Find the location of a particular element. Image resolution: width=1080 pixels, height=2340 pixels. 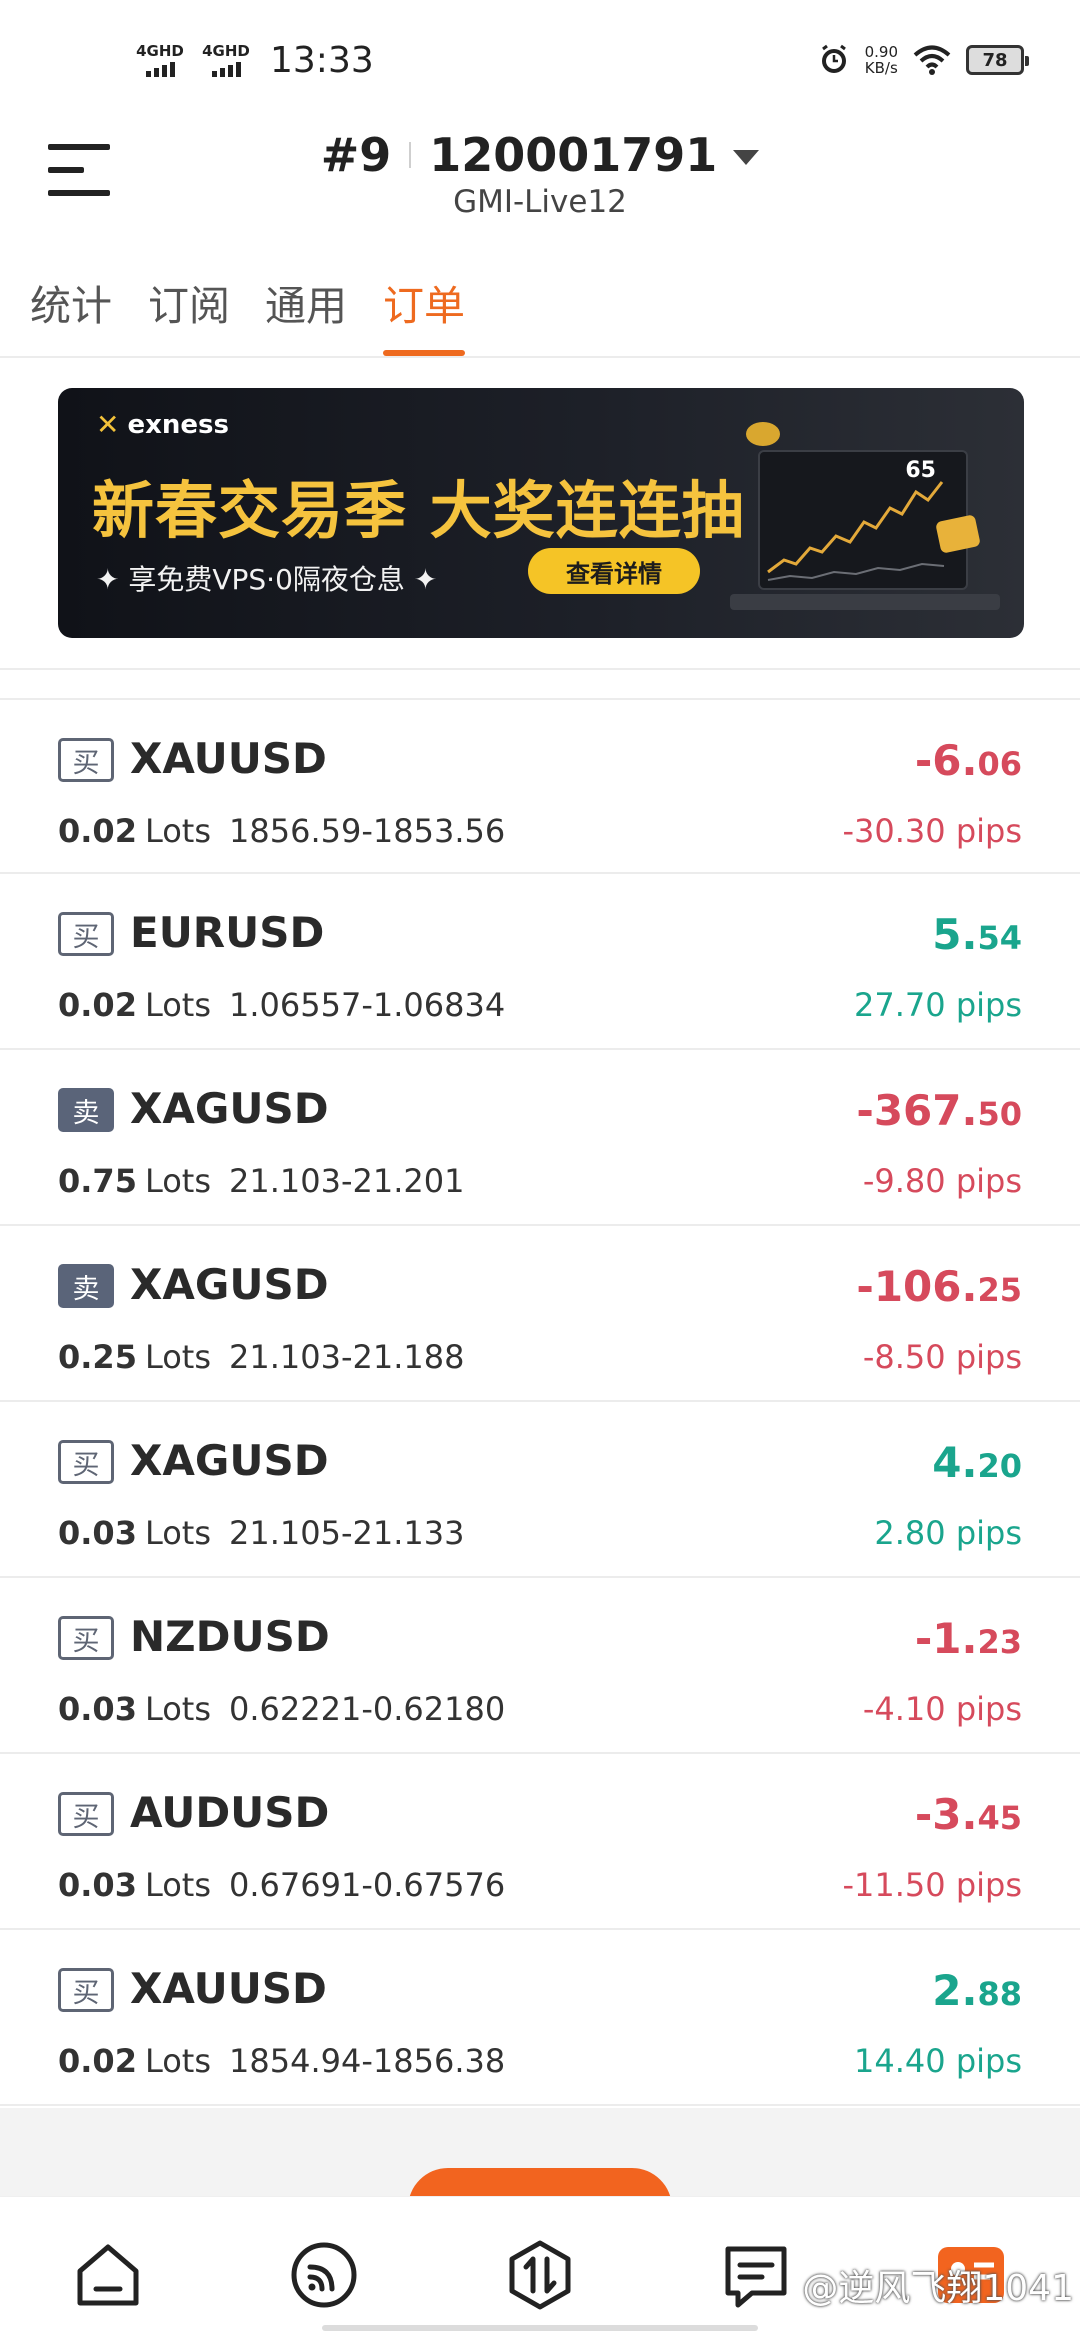

order-symbol: NZDUSD is located at coordinates (230, 1636).